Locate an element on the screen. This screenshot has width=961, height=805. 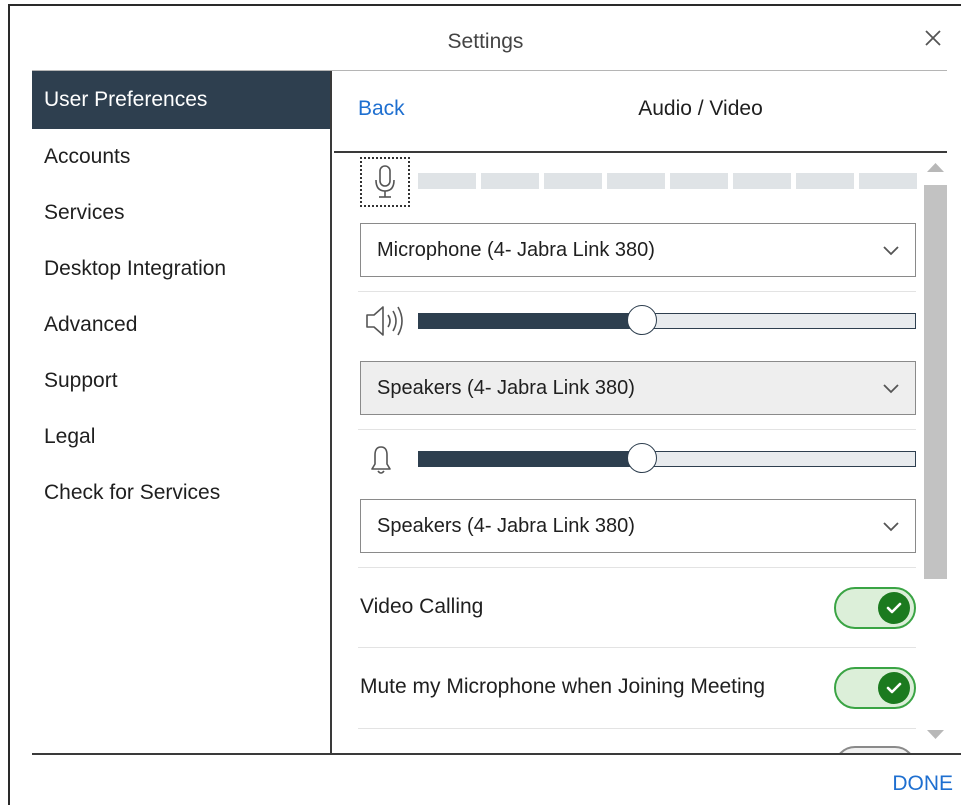
scroll-up-arrow-icon is located at coordinates (935, 167).